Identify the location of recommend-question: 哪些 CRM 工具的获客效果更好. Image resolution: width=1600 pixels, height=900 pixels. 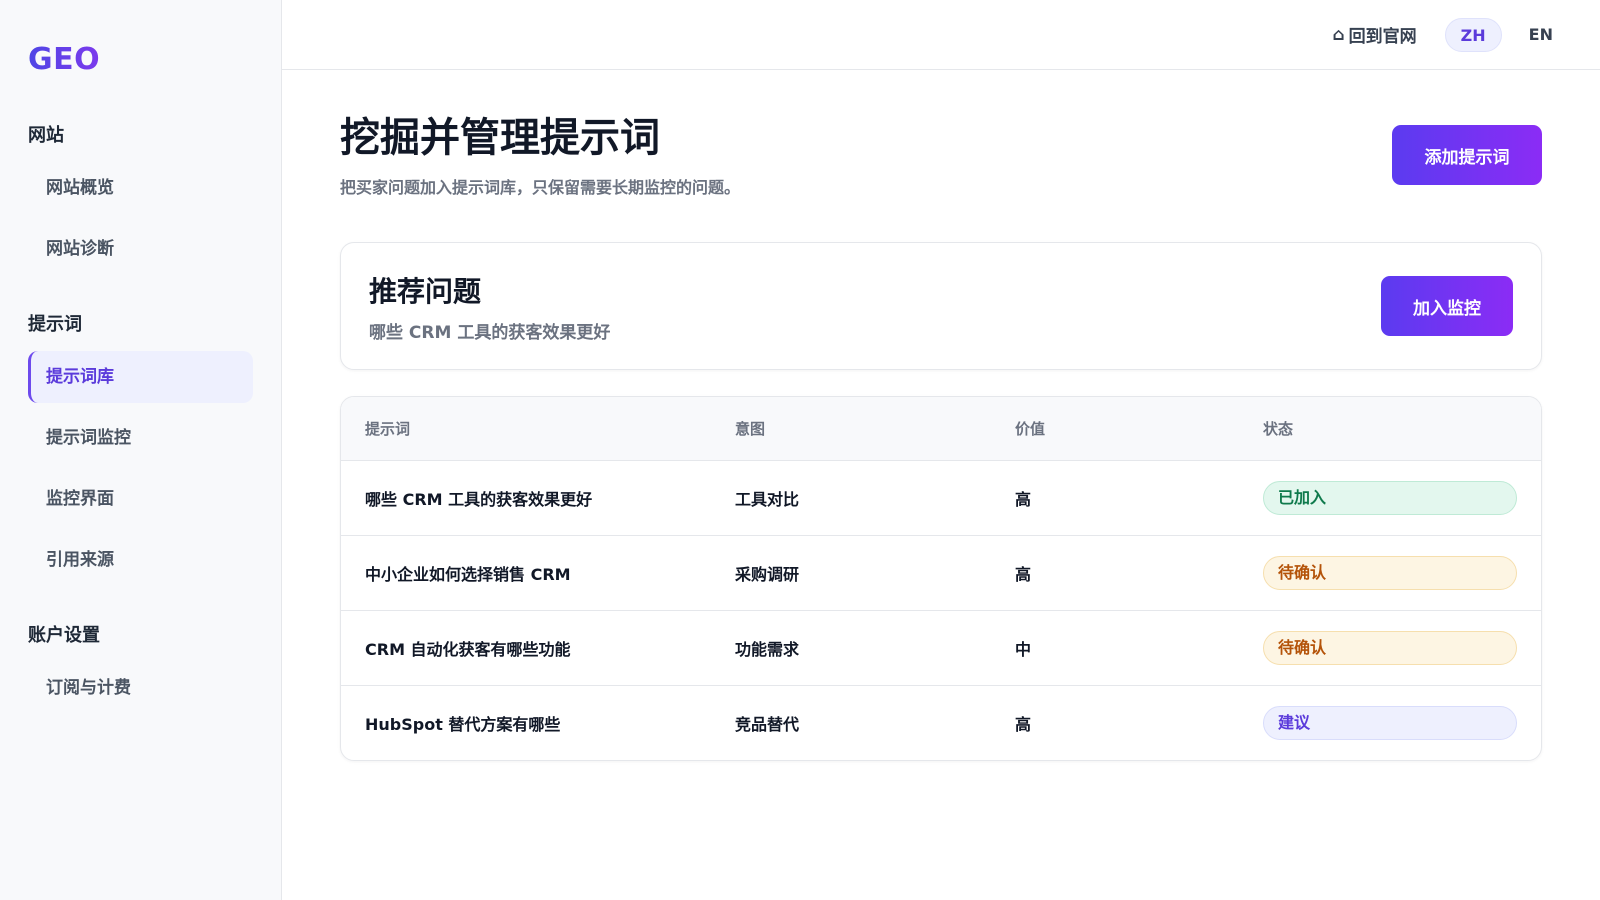
(490, 332).